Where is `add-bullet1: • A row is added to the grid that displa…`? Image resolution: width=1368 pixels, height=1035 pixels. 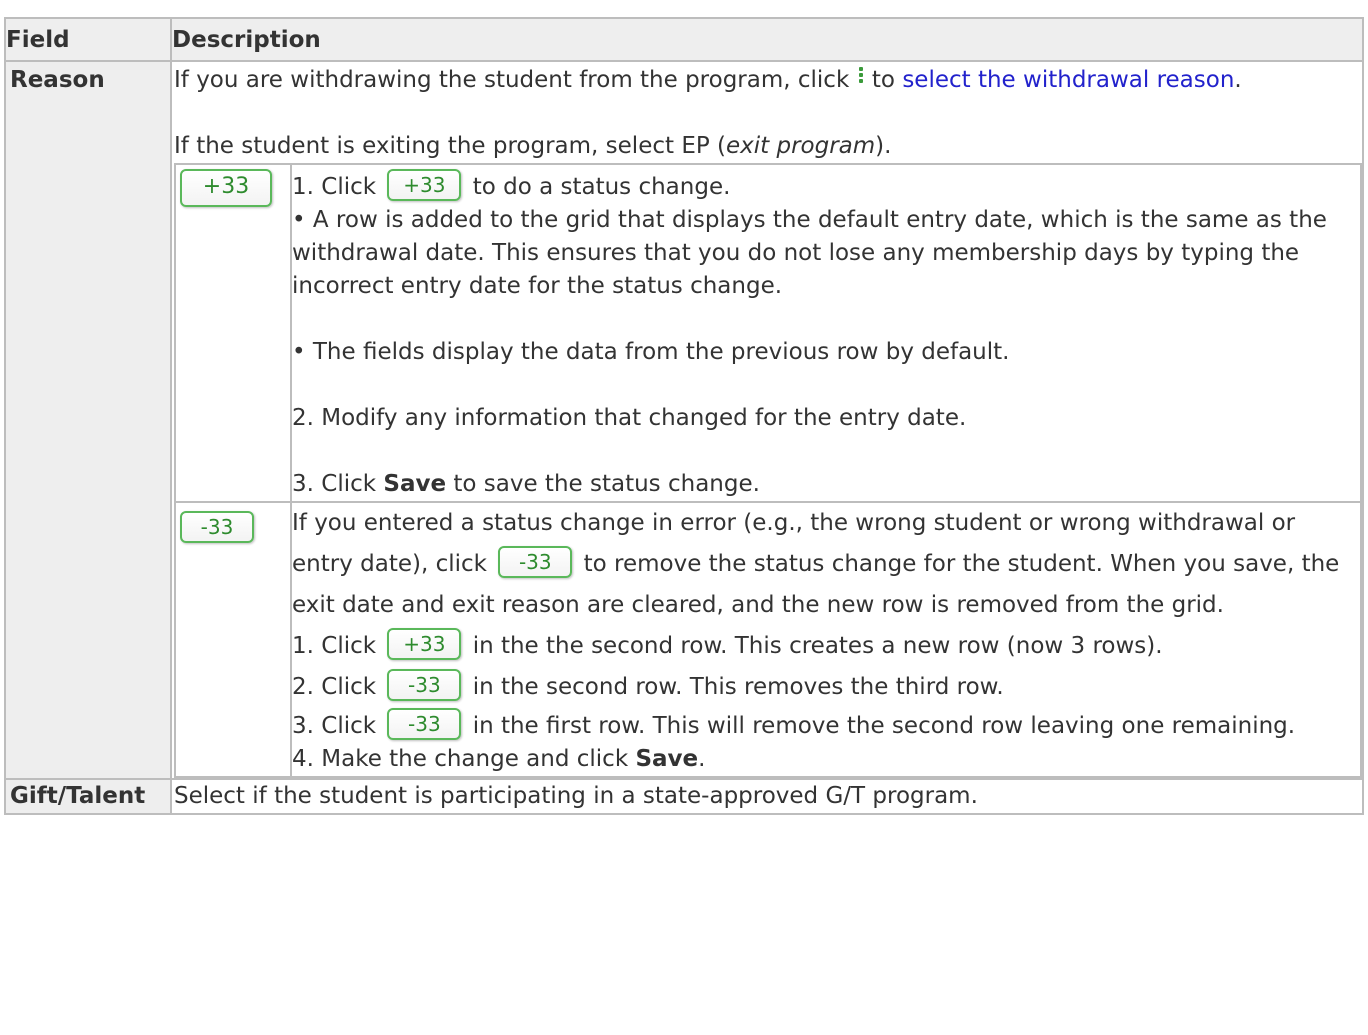
add-bullet1: • A row is added to the grid that displa… is located at coordinates (809, 253).